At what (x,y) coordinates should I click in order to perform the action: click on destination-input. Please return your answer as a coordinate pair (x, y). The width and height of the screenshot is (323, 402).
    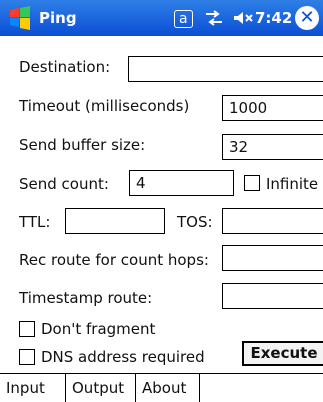
    Looking at the image, I should click on (225, 69).